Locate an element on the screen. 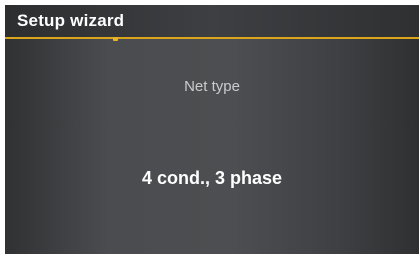 This screenshot has height=254, width=419. setting-value: 4 cond., 3 phase is located at coordinates (212, 178).